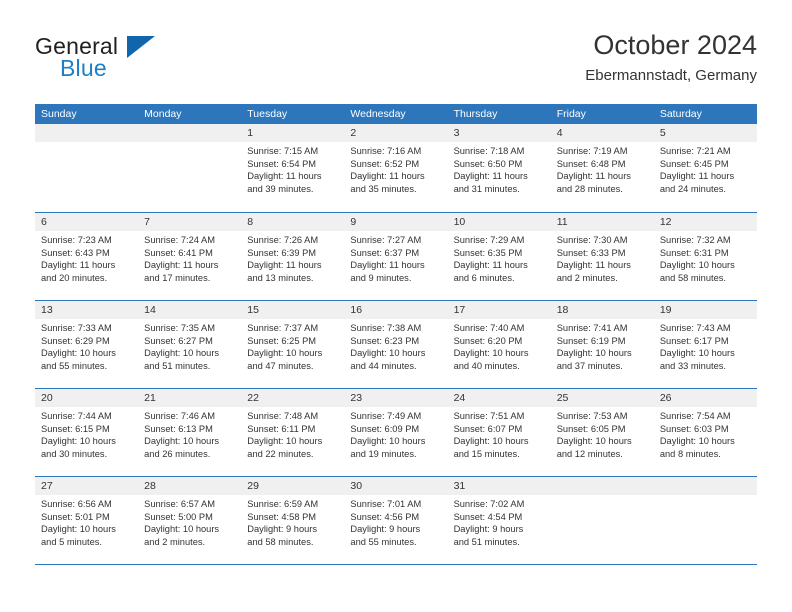 This screenshot has width=792, height=612. I want to click on sun-info-line: Sunrise: 7:51 AM, so click(489, 416).